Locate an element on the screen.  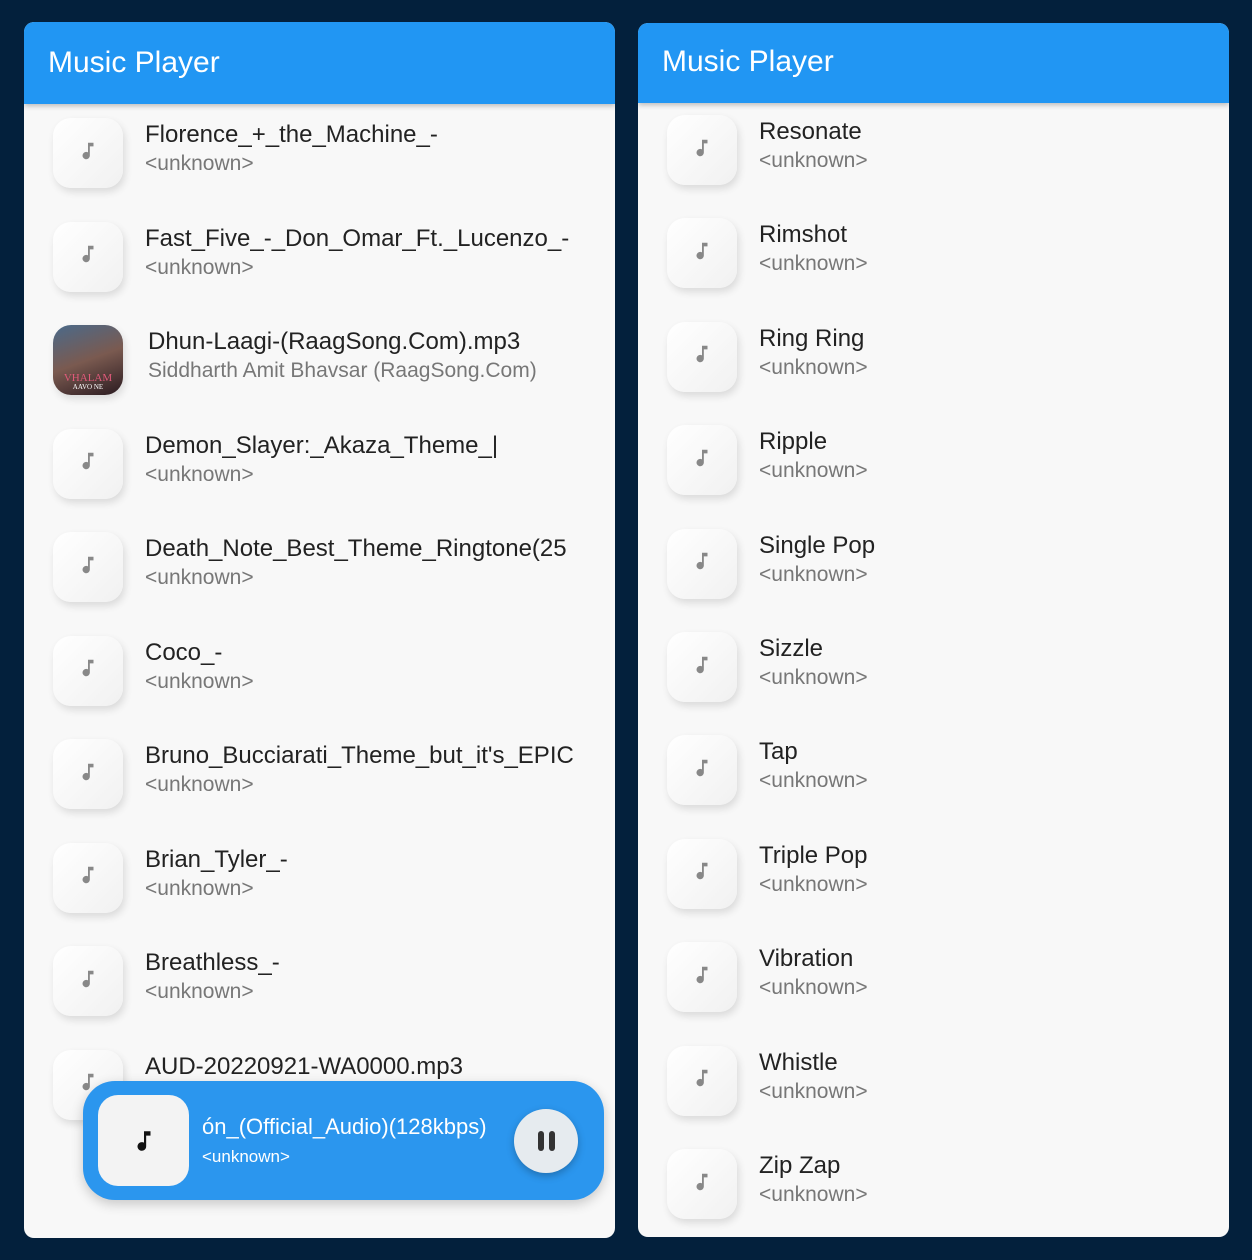
song-list-item: Florence_+_the_Machine_- <unknown> is located at coordinates (319, 168).